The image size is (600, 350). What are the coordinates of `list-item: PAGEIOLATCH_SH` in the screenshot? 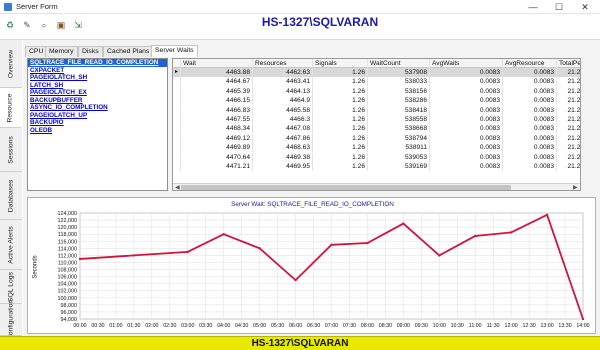 It's located at (97, 78).